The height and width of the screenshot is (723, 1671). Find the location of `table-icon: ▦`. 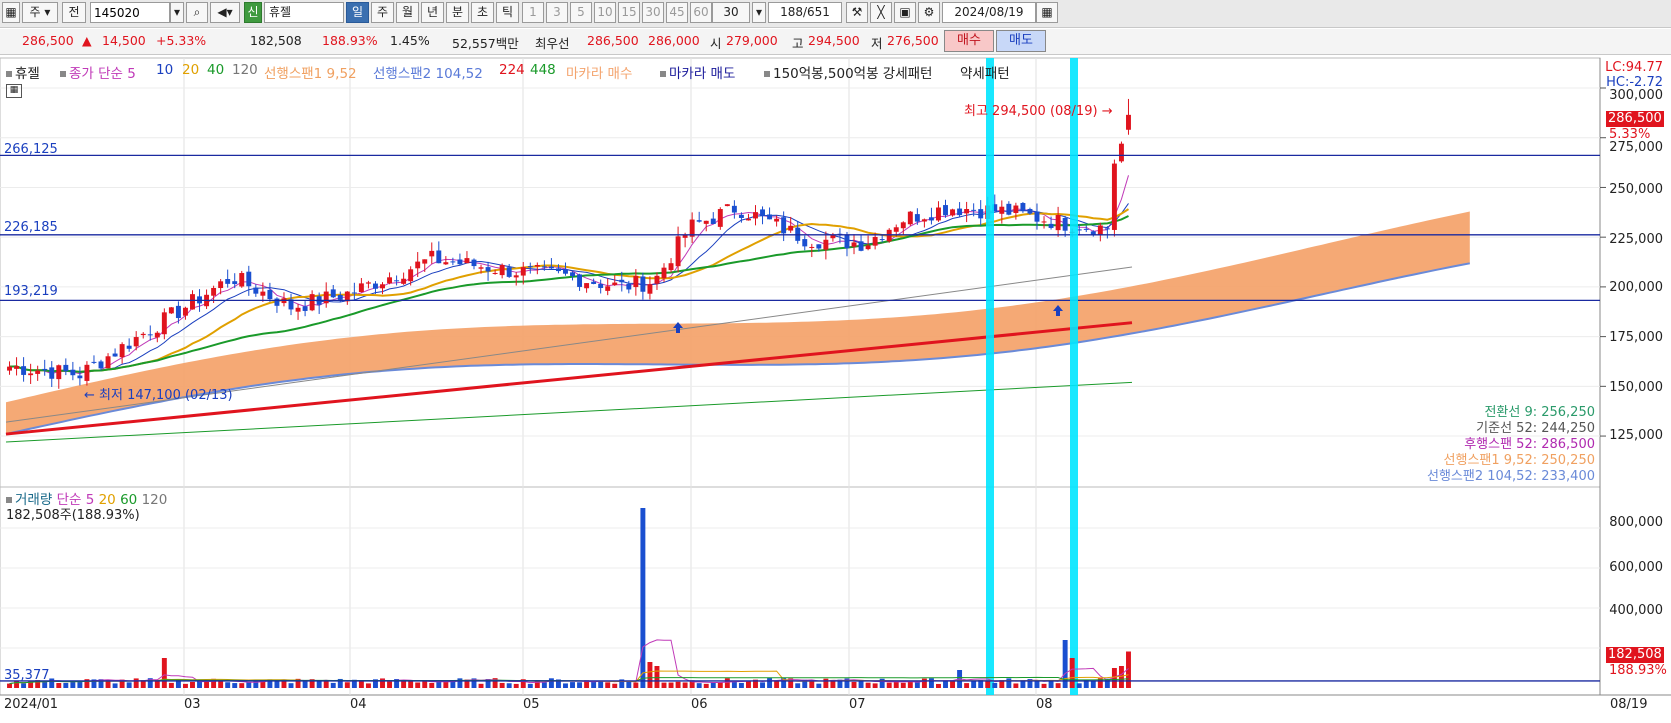

table-icon: ▦ is located at coordinates (14, 91).